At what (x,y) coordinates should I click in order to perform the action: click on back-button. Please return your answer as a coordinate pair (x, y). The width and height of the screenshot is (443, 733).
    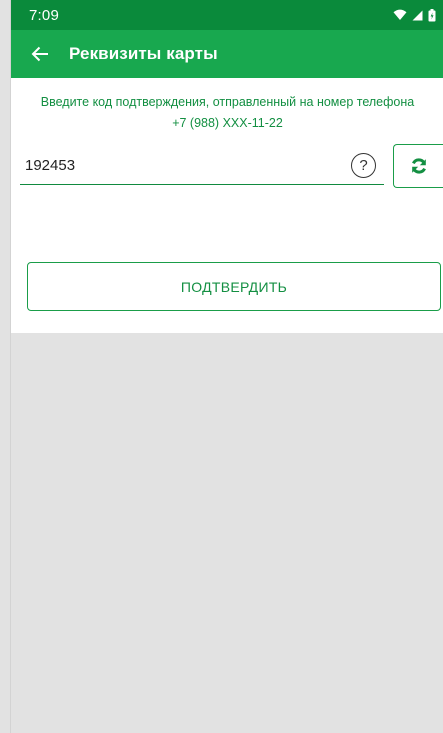
    Looking at the image, I should click on (40, 54).